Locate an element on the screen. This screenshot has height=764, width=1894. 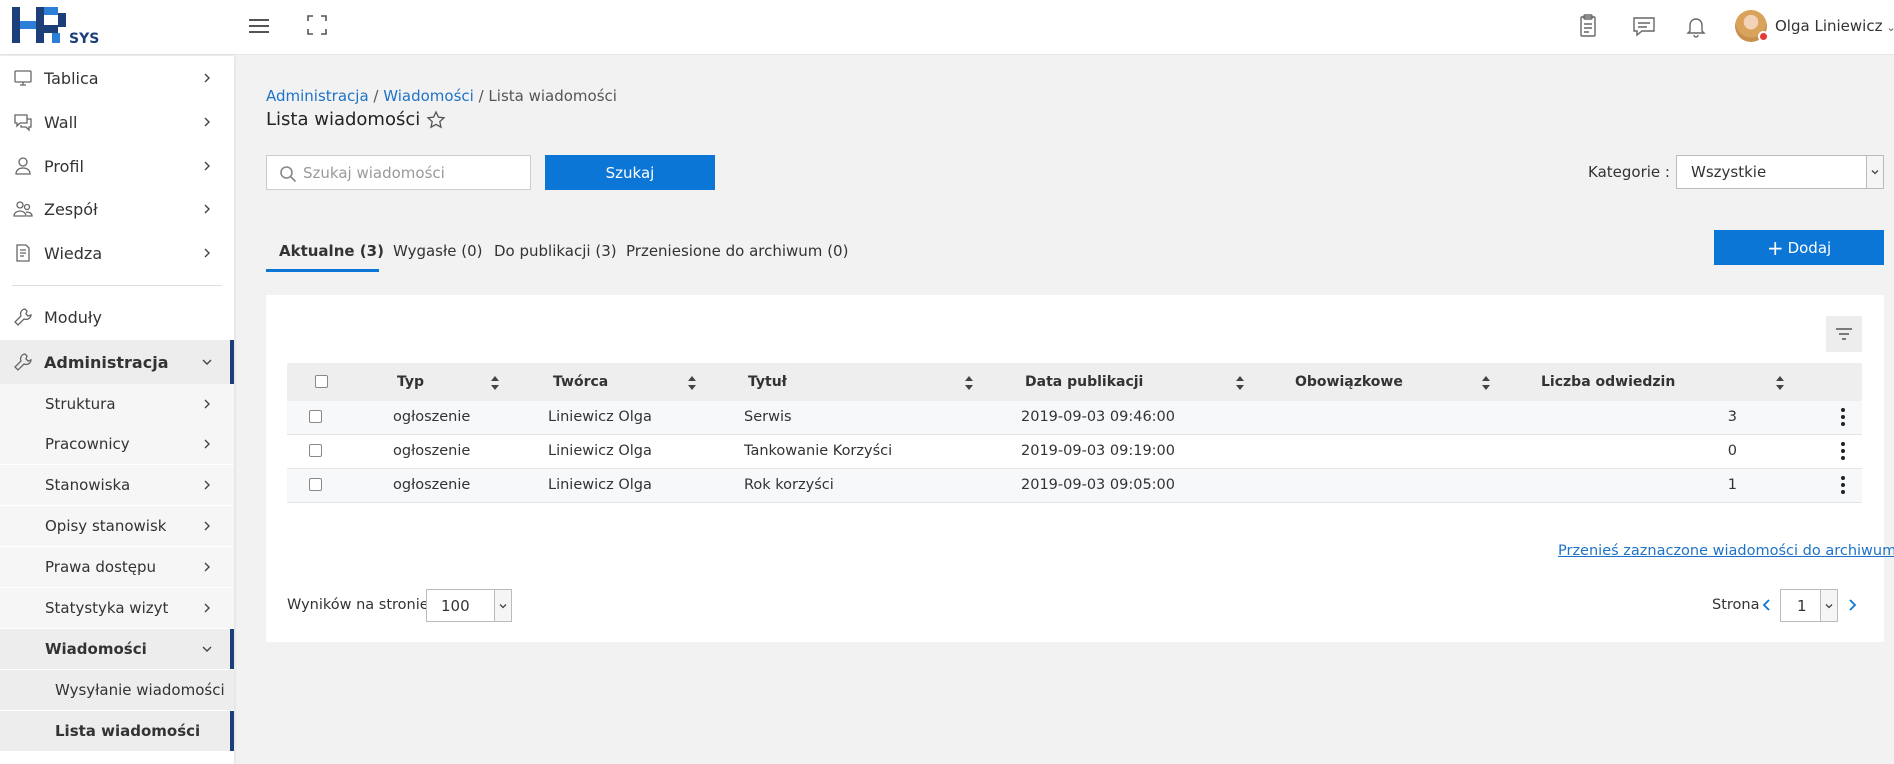
sidebar-item-wiedza: Wiedza is located at coordinates (117, 253).